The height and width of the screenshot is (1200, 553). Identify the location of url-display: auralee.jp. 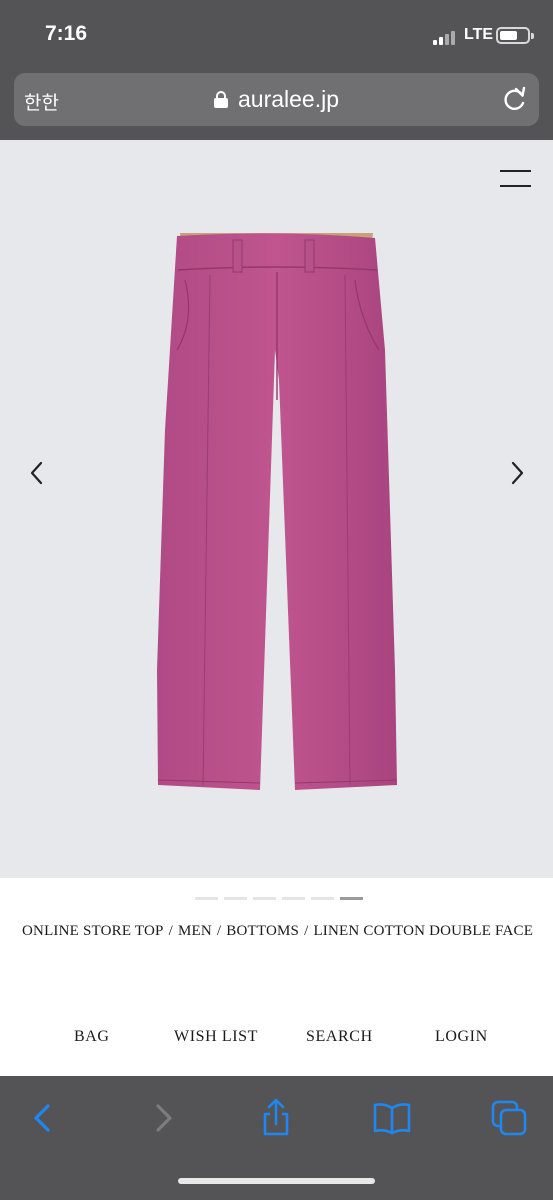
(276, 99).